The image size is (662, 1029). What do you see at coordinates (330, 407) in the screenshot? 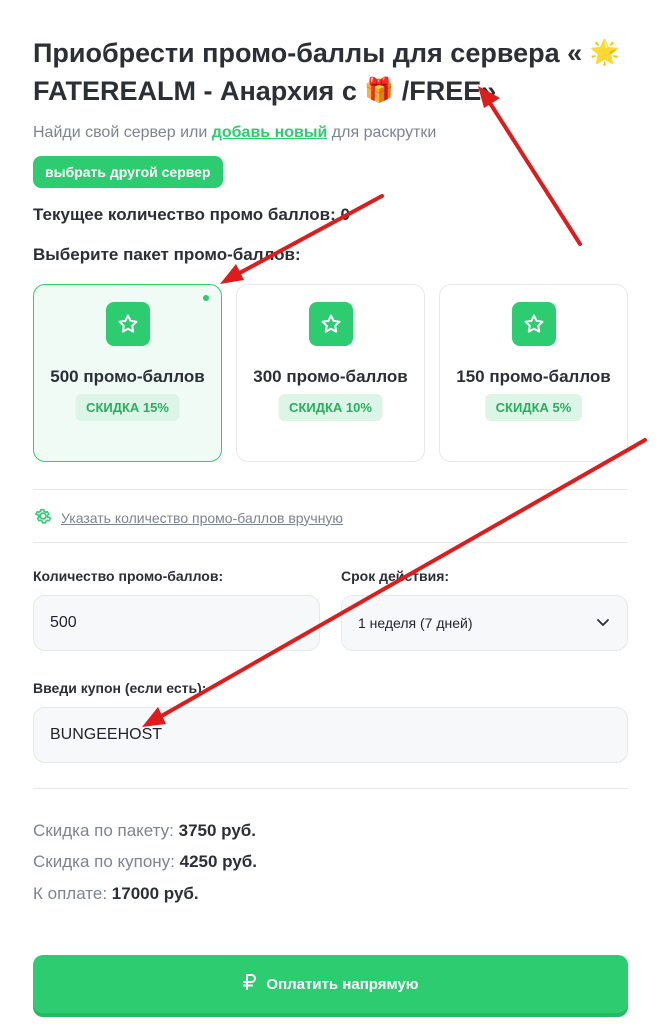
I see `discount-badge: СКИДКА 10%` at bounding box center [330, 407].